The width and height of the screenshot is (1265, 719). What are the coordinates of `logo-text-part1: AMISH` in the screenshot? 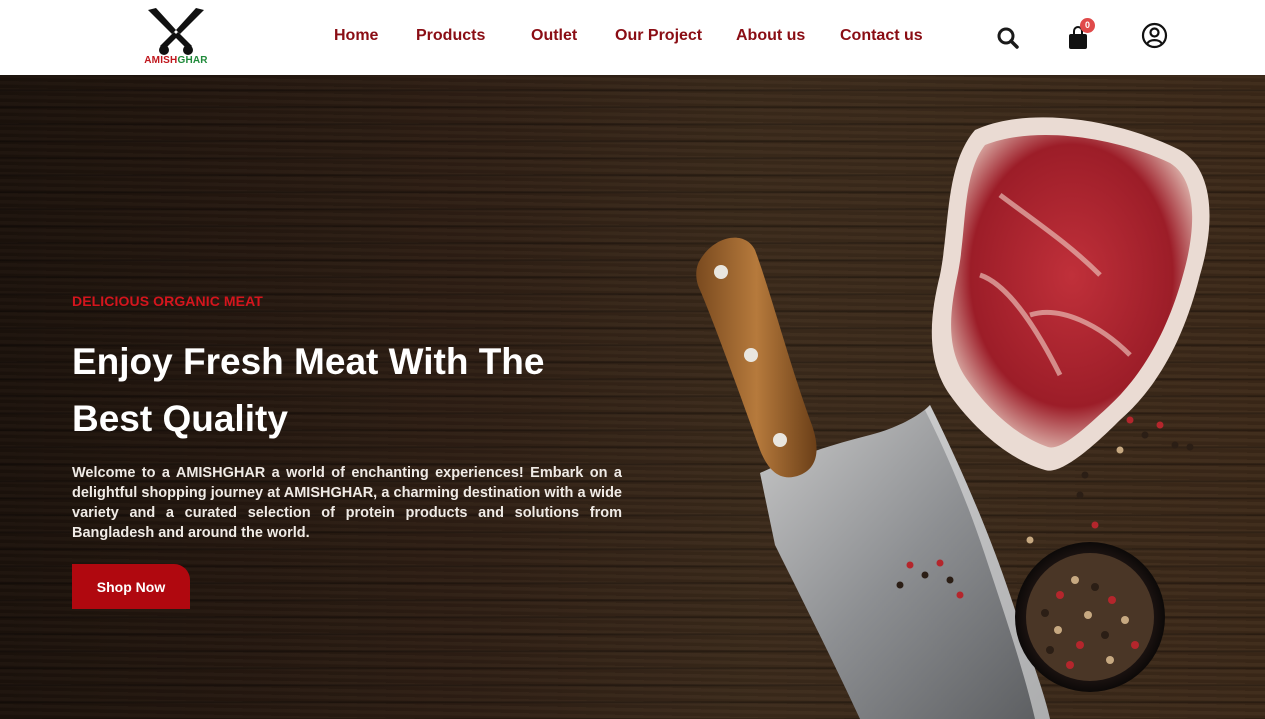 It's located at (161, 60).